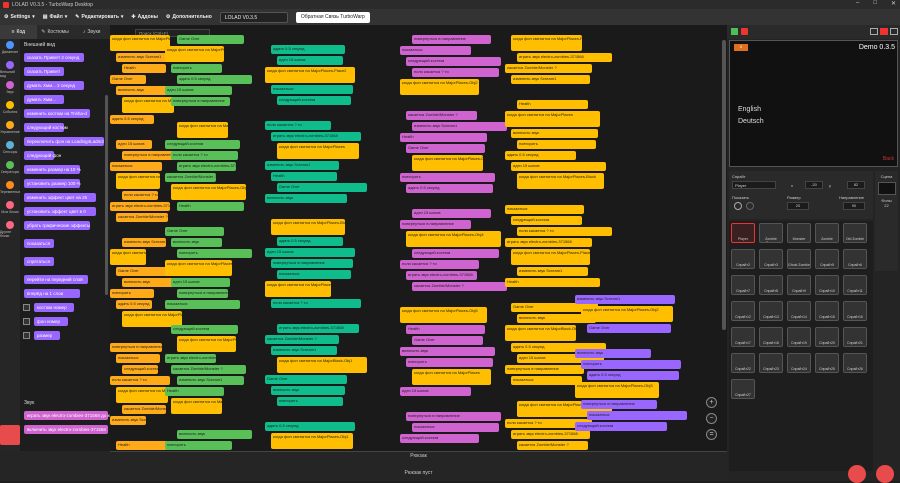 The height and width of the screenshot is (483, 900). I want to click on sprite-thumbnail: Спрайт2, so click(743, 259).